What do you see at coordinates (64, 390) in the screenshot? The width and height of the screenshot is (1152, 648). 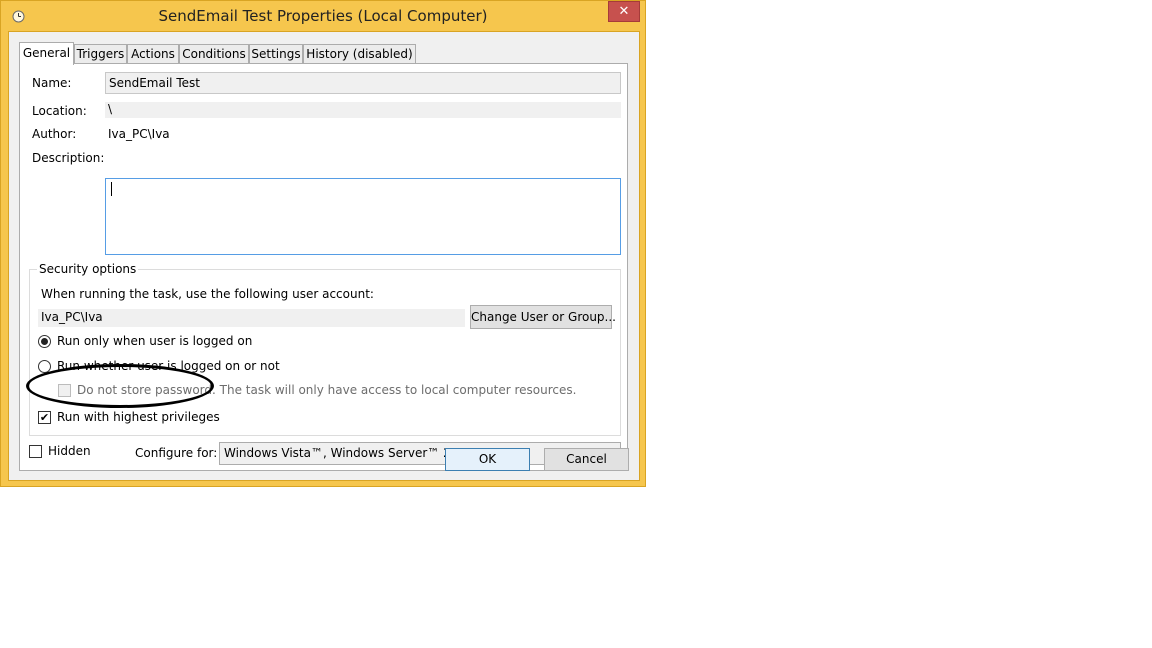 I see `no-store-password-checkbox` at bounding box center [64, 390].